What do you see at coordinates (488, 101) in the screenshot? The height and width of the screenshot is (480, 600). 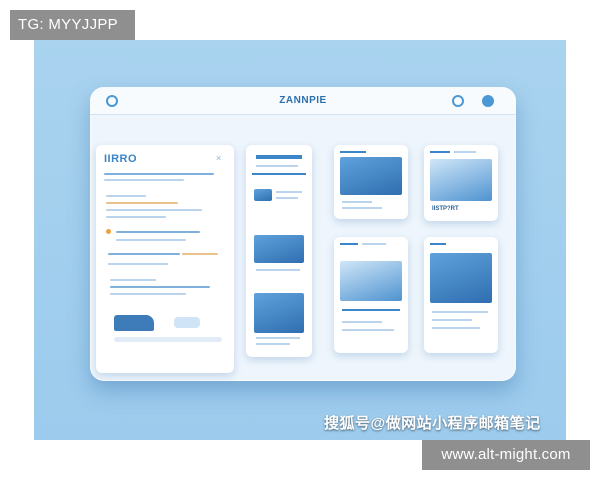 I see `settings-circle-icon` at bounding box center [488, 101].